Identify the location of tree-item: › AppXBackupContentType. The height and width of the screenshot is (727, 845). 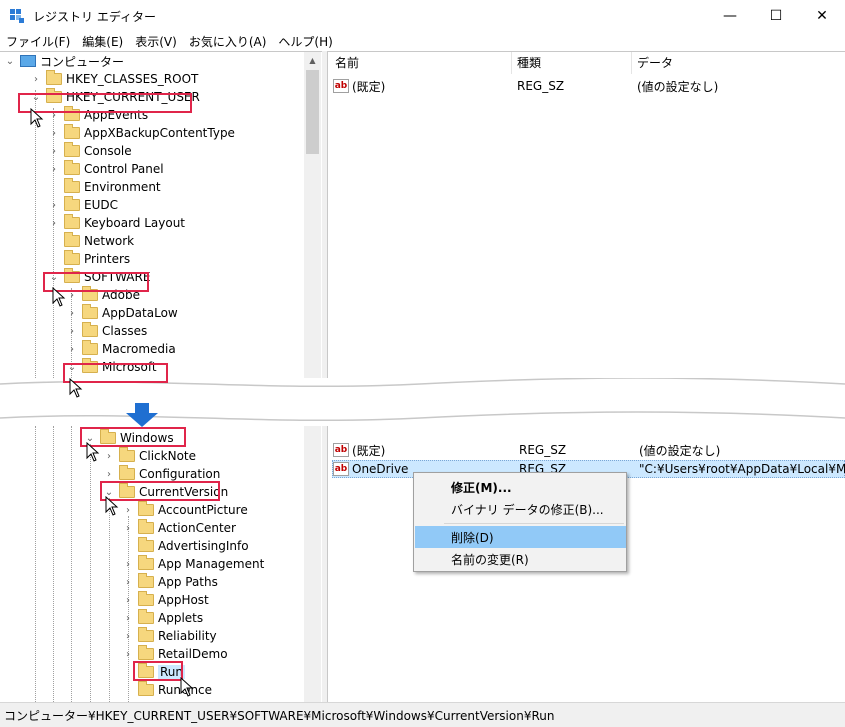
(141, 133).